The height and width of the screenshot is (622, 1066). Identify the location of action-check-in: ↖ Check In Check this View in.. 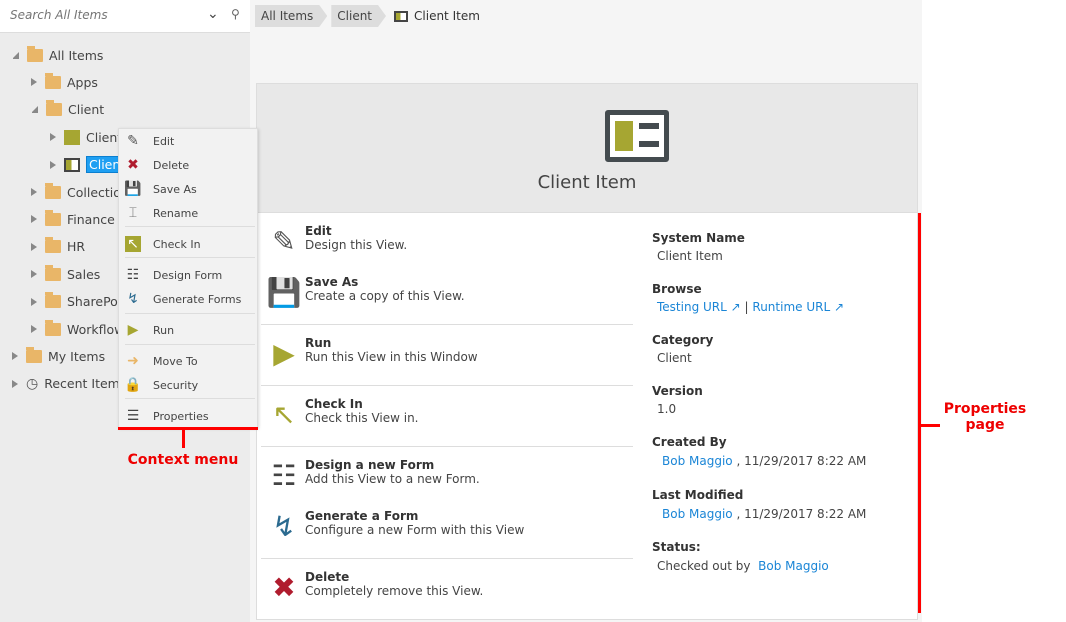
(342, 414).